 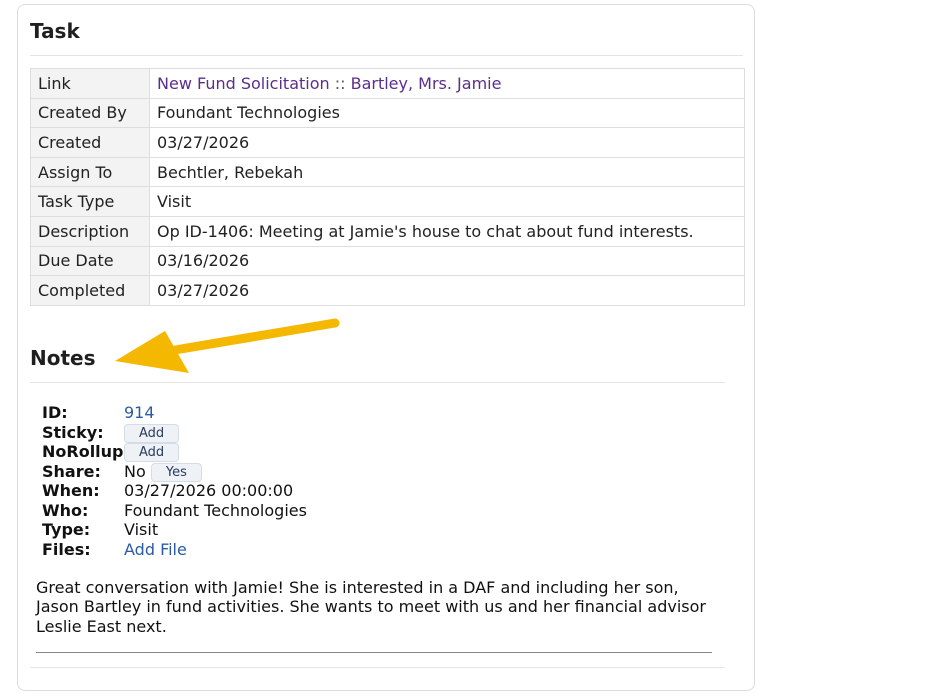 I want to click on notes-heading: Notes, so click(x=63, y=358).